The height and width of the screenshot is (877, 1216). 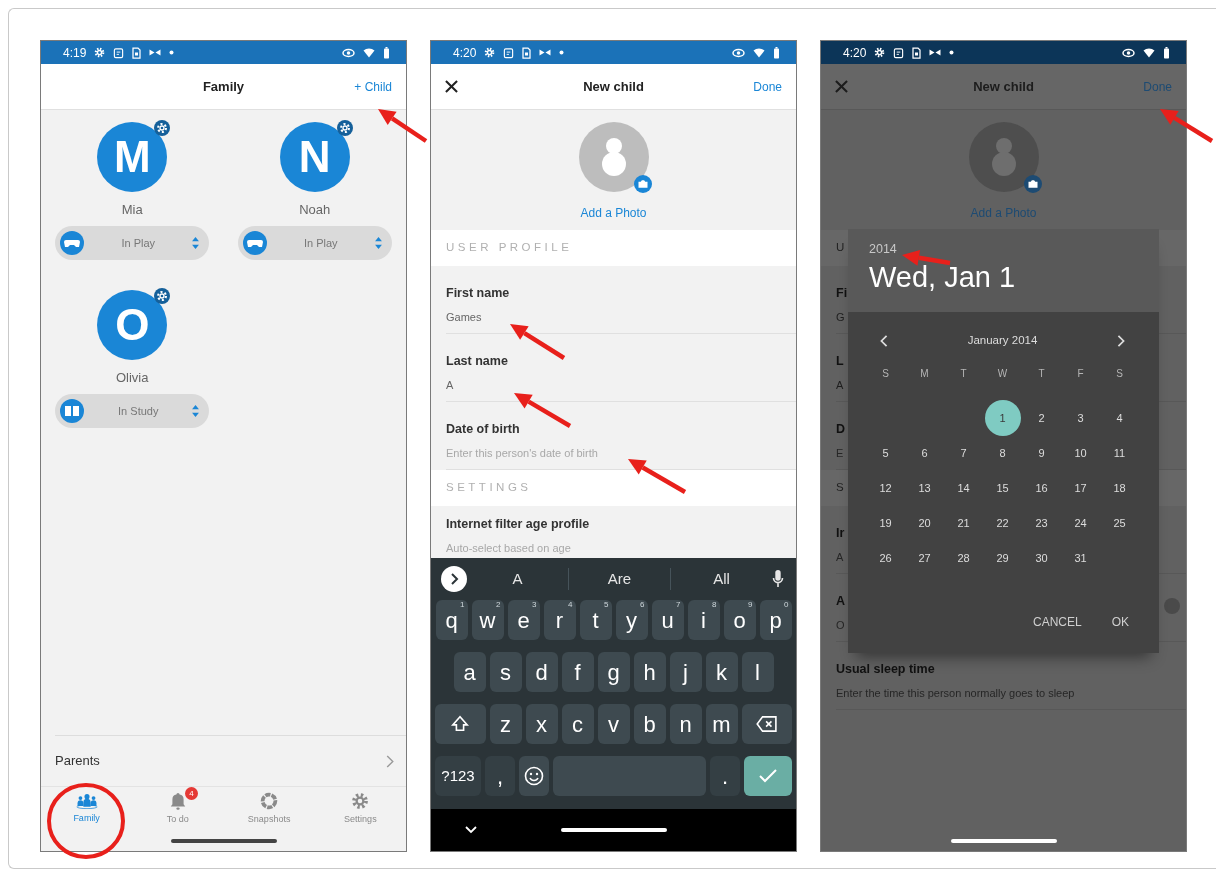 I want to click on backspace-key, so click(x=766, y=724).